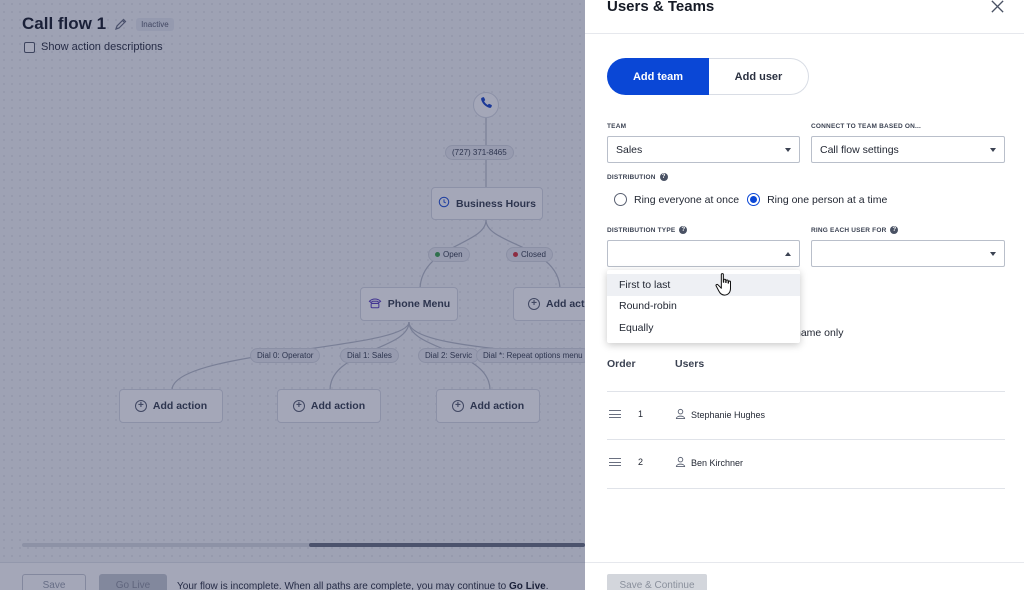 This screenshot has height=590, width=1024. I want to click on distribution-type-select, so click(703, 253).